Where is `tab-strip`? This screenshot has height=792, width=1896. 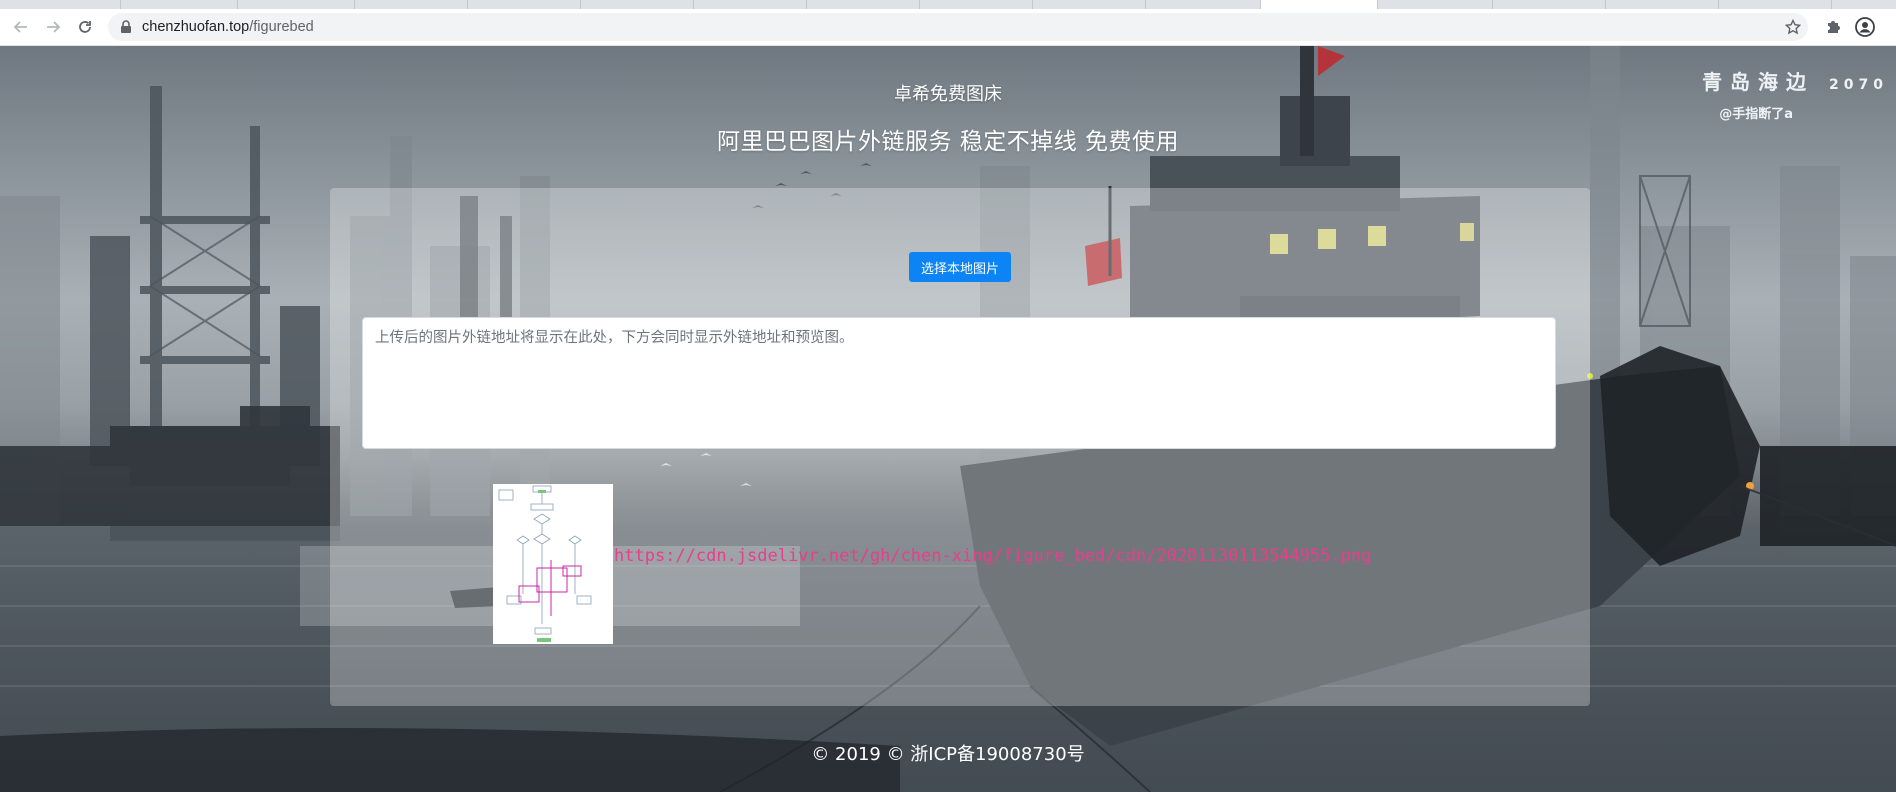
tab-strip is located at coordinates (948, 4).